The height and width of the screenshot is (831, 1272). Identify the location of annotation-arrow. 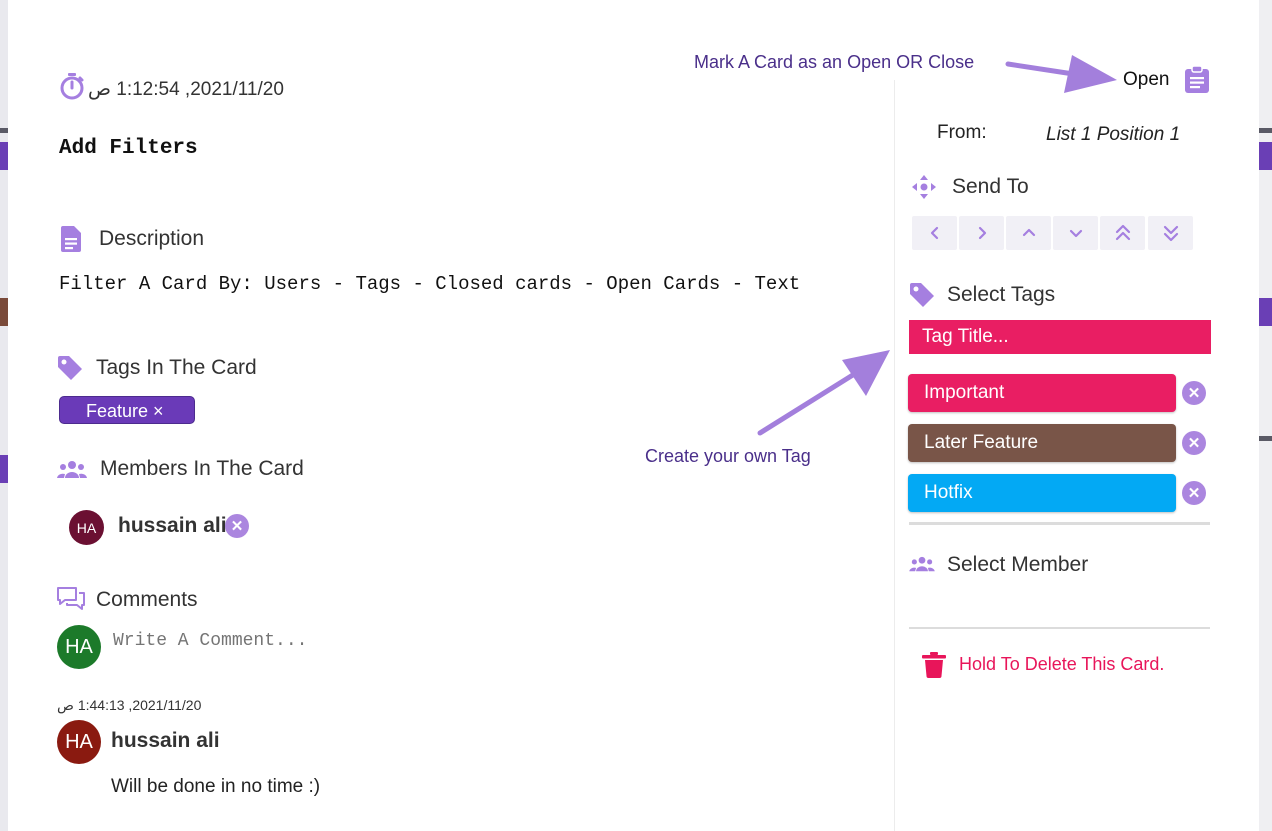
(808, 403).